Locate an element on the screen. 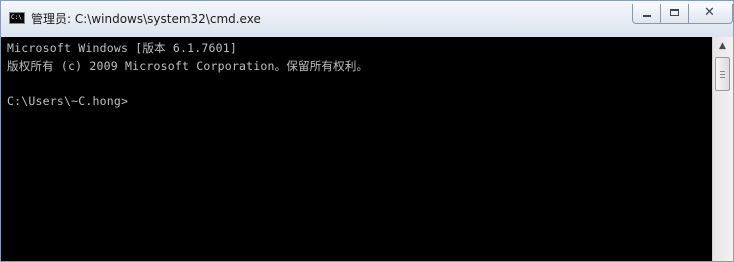 This screenshot has width=734, height=262. maximize-icon is located at coordinates (674, 12).